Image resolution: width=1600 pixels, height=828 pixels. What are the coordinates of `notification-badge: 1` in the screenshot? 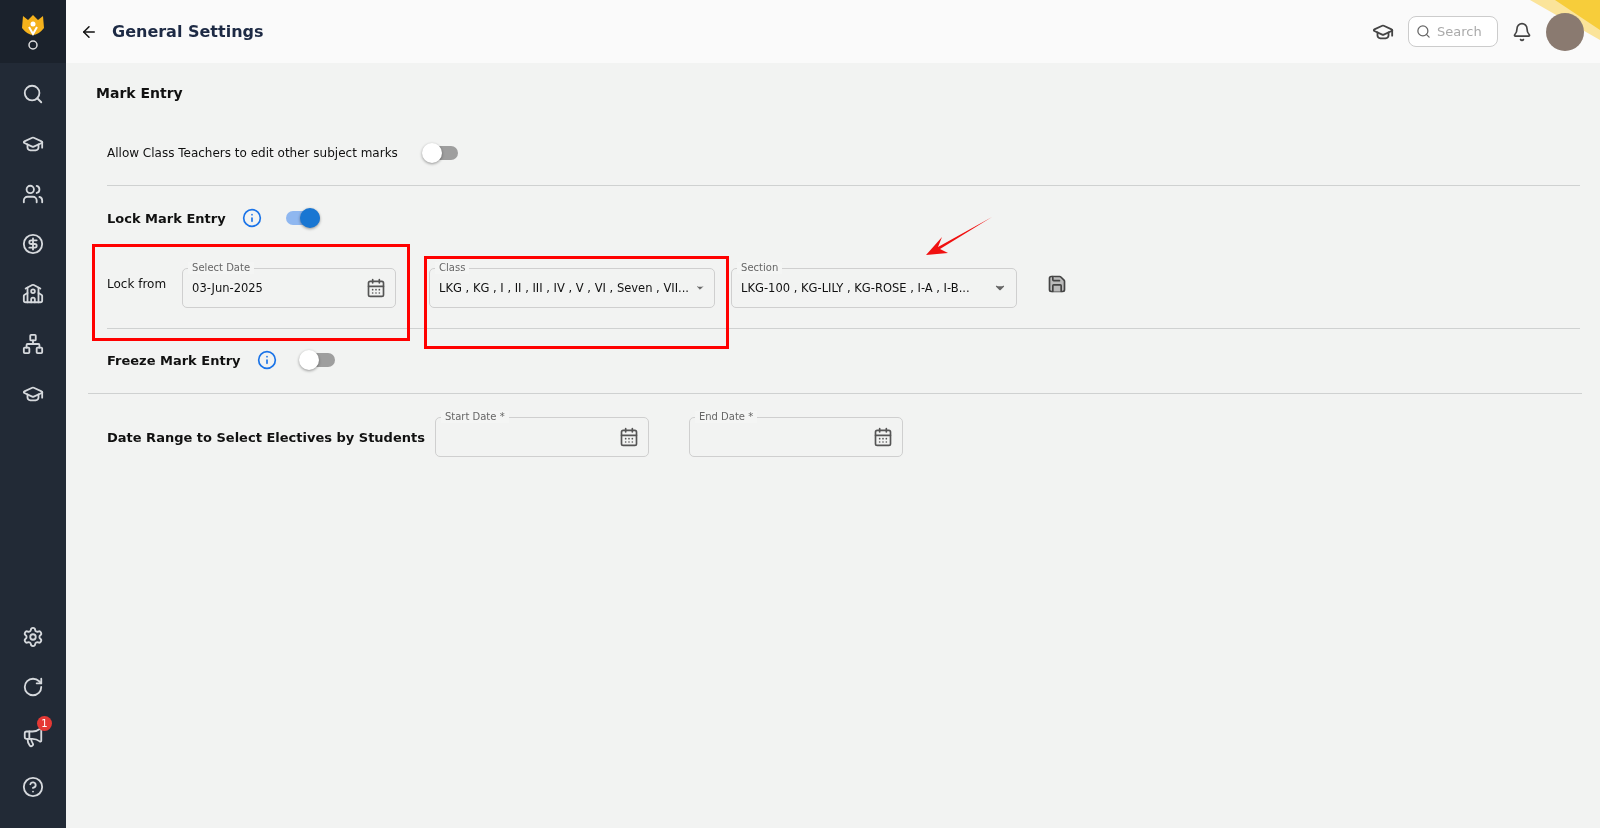 It's located at (44, 723).